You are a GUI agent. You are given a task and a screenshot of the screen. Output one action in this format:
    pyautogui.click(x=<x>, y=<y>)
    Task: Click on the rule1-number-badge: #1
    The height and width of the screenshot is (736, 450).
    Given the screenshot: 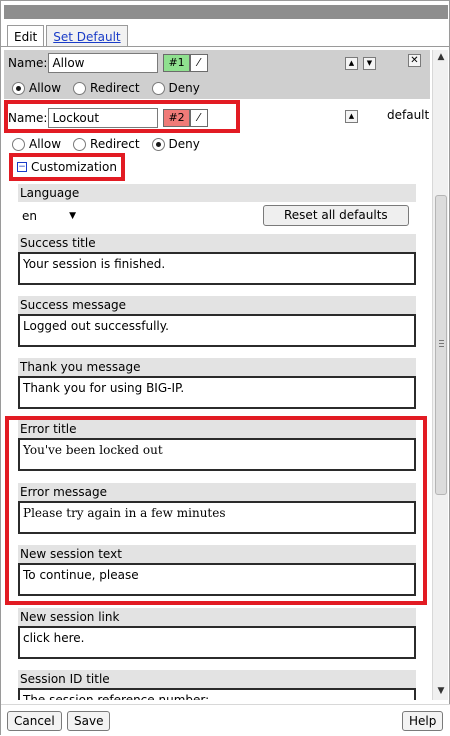 What is the action you would take?
    pyautogui.click(x=176, y=63)
    